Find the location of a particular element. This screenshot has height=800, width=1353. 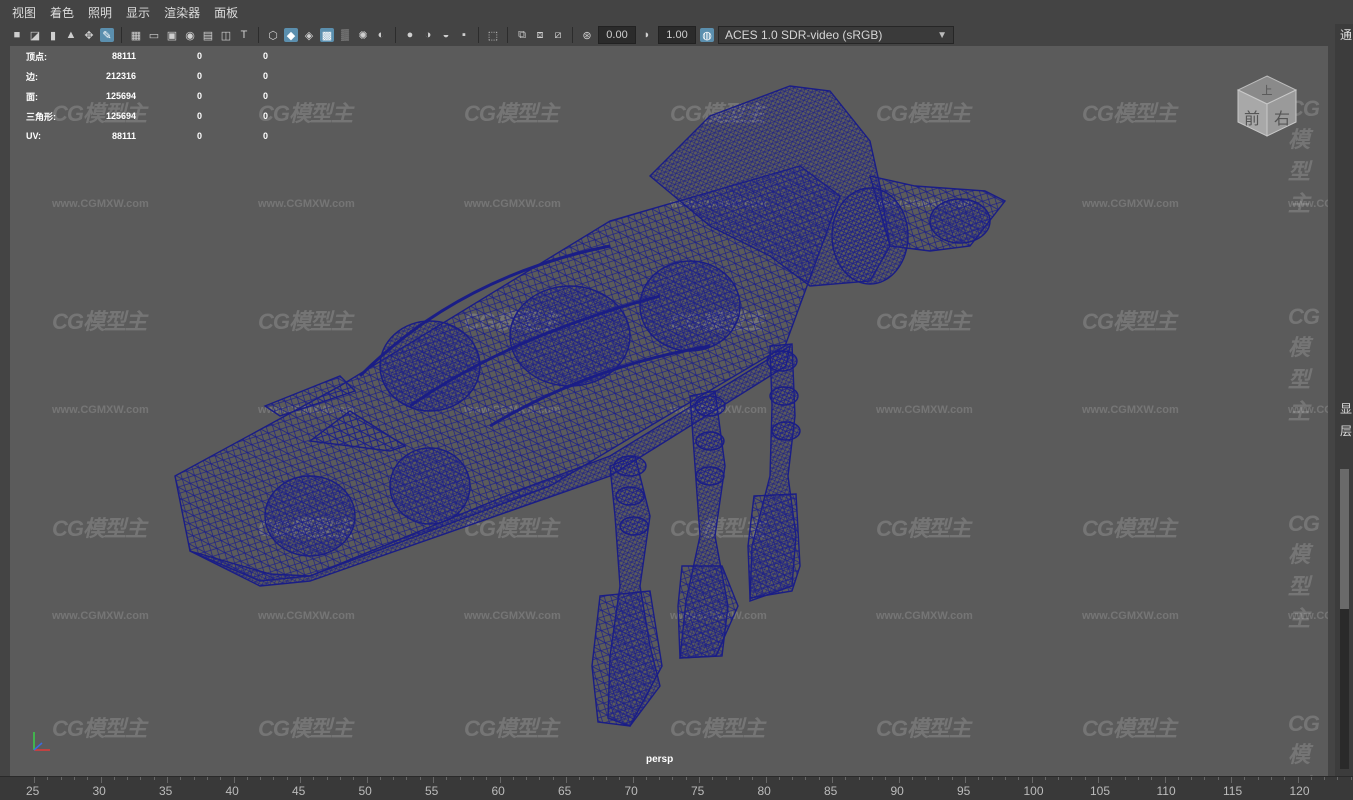

menu-lighting: 照明 is located at coordinates (100, 12).